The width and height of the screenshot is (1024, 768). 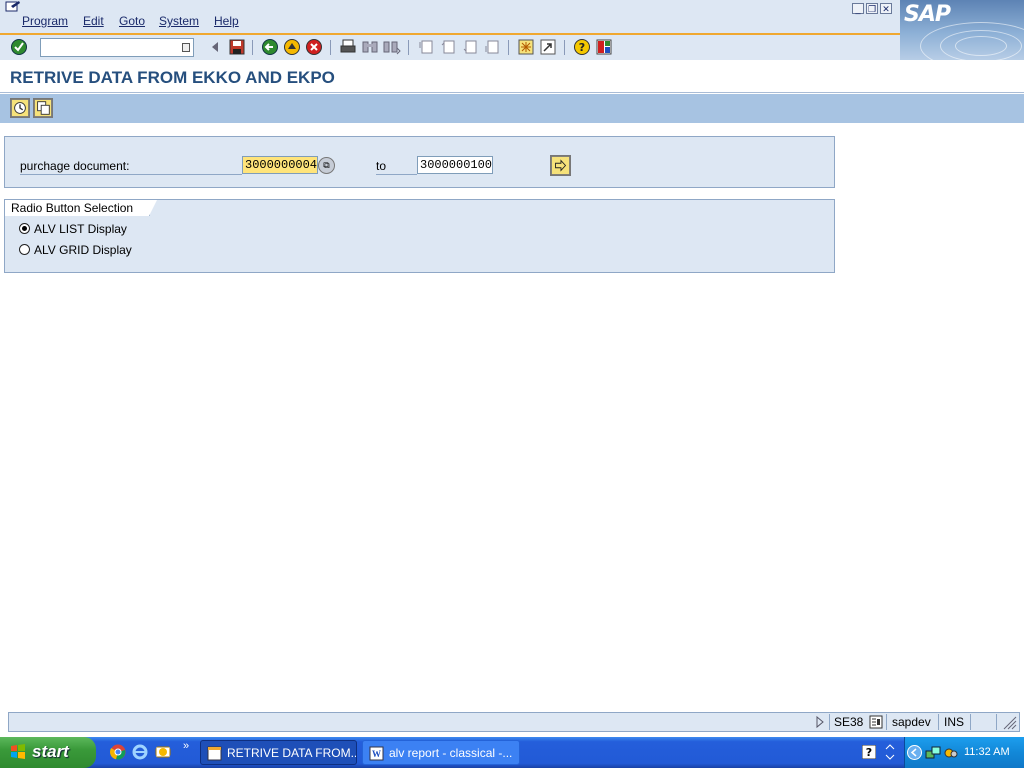 I want to click on find-icon, so click(x=370, y=47).